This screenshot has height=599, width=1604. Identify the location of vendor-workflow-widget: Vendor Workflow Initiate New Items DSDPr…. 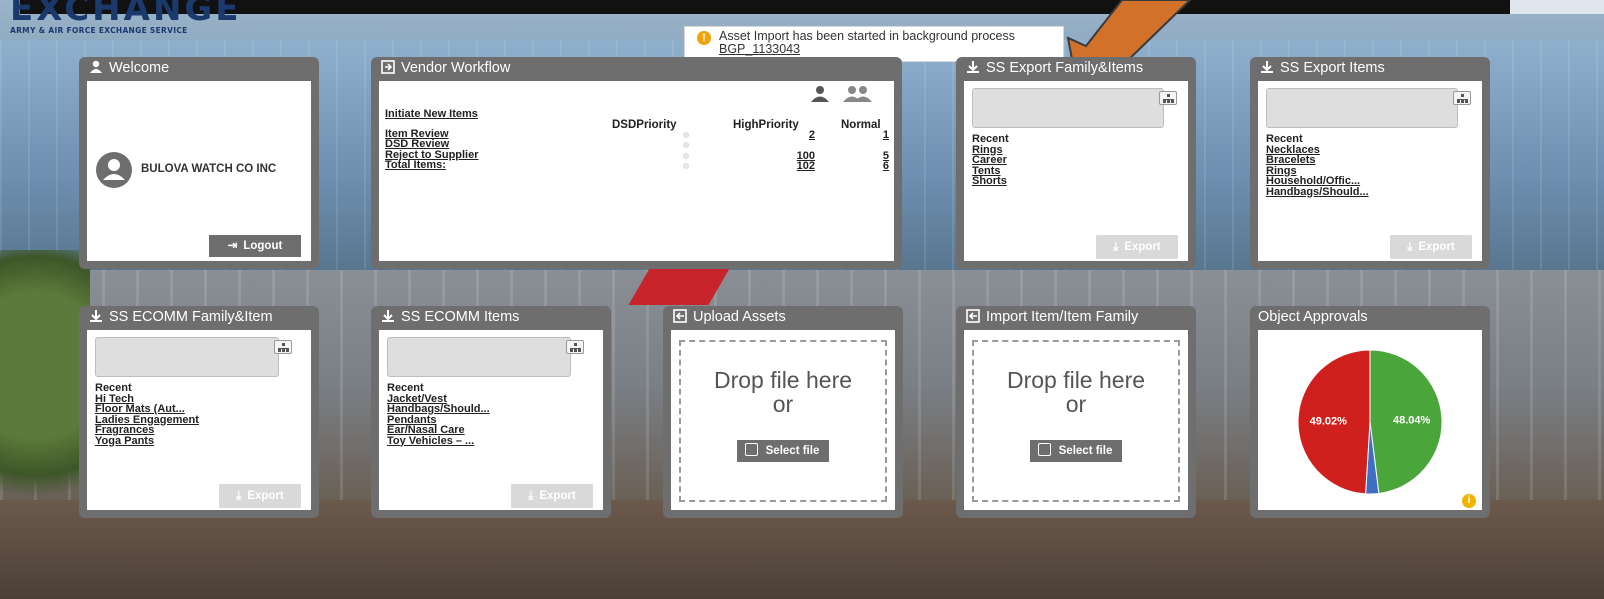
(636, 163).